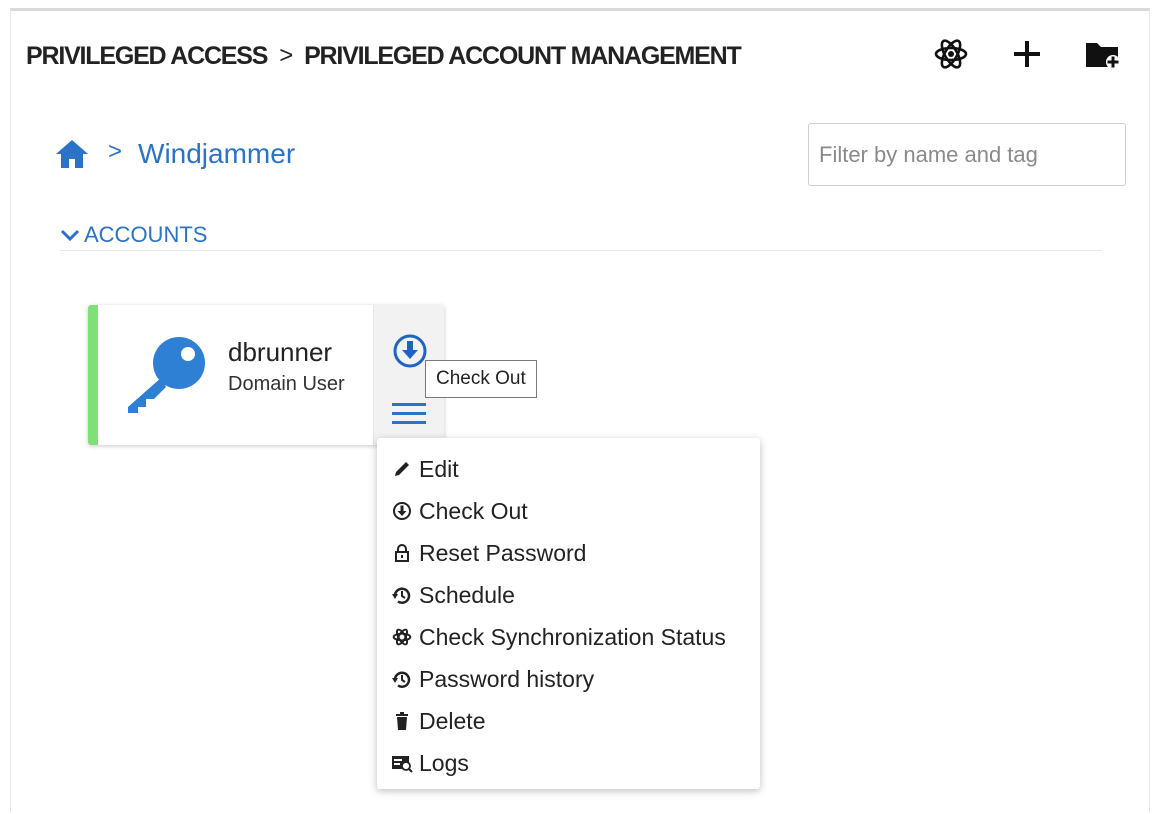  I want to click on trash-icon, so click(402, 721).